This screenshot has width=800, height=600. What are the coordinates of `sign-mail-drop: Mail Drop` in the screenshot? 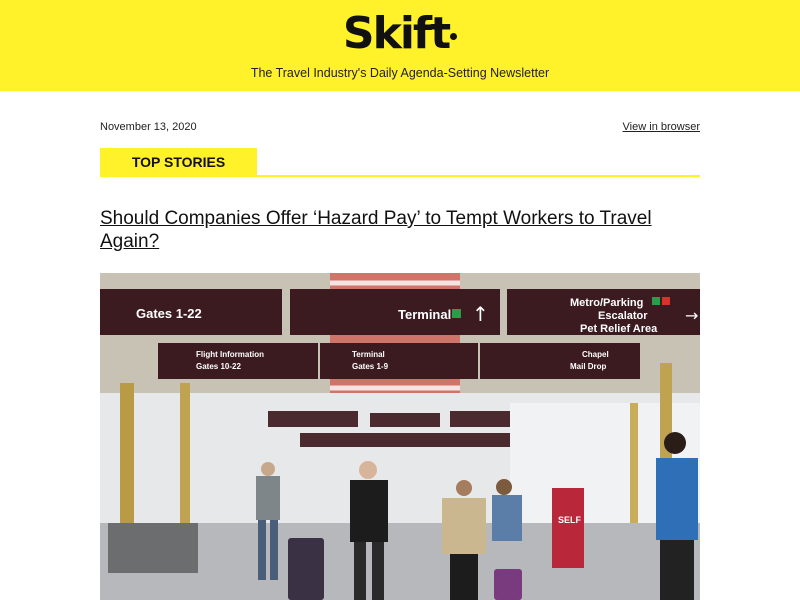 It's located at (588, 366).